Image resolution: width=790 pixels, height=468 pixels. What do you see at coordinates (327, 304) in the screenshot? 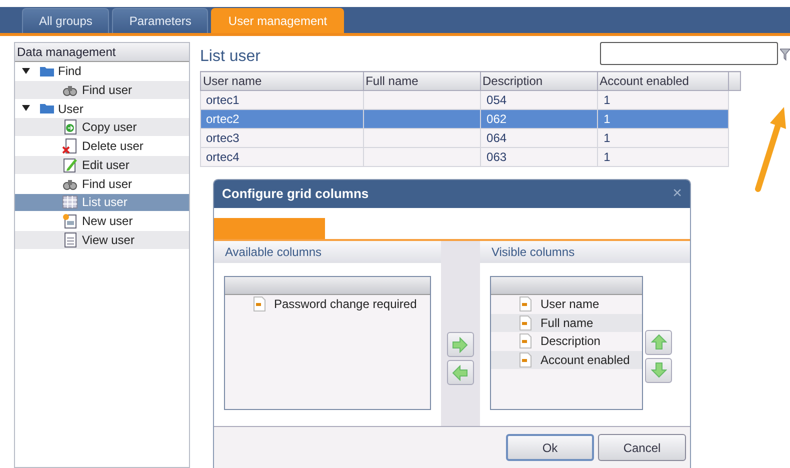
I see `list-item: Password change required` at bounding box center [327, 304].